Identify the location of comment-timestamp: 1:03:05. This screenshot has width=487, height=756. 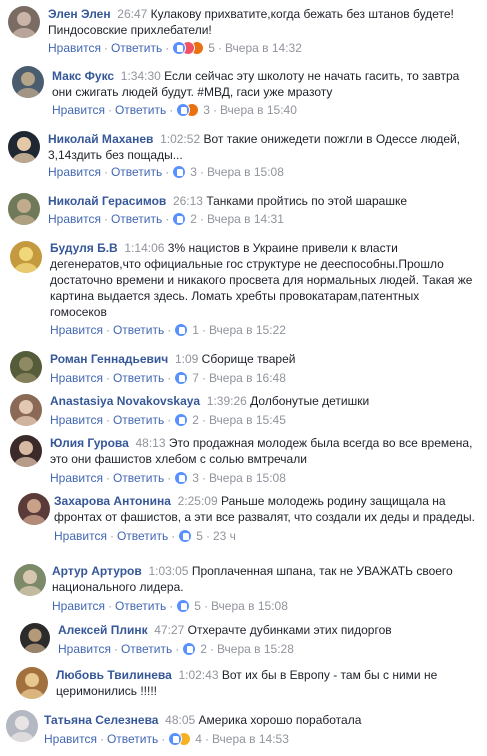
(168, 571).